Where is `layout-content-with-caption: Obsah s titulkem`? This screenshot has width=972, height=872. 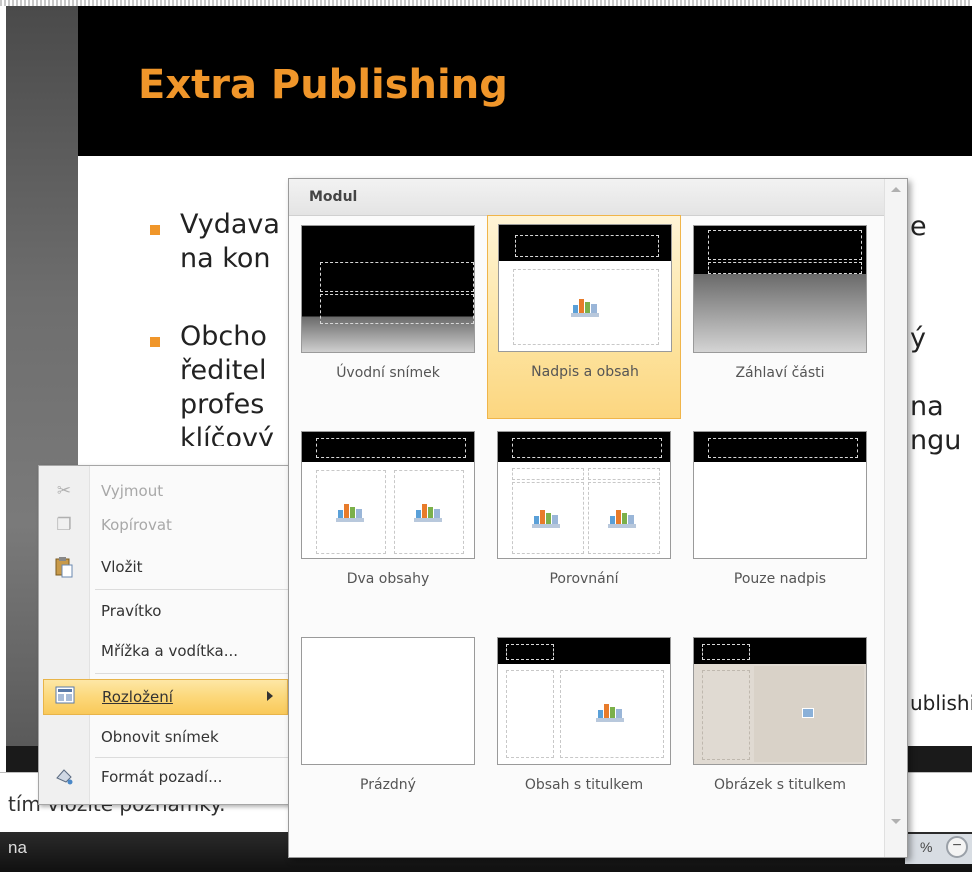
layout-content-with-caption: Obsah s titulkem is located at coordinates (584, 731).